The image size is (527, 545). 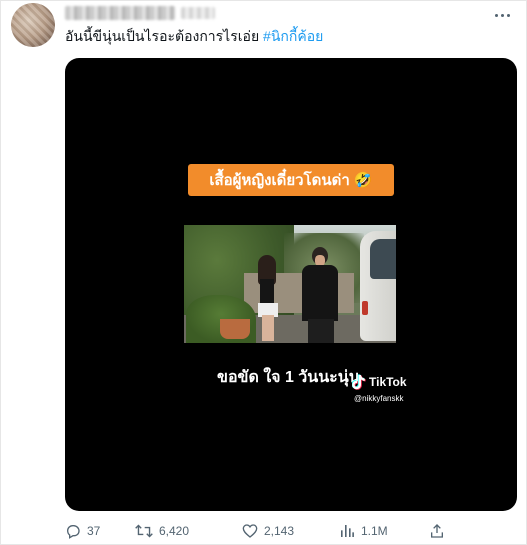 What do you see at coordinates (162, 36) in the screenshot?
I see `tweet-body-text: อันนี้ขีนุ่นเป็นไรอะต้องการไรเอ่ย` at bounding box center [162, 36].